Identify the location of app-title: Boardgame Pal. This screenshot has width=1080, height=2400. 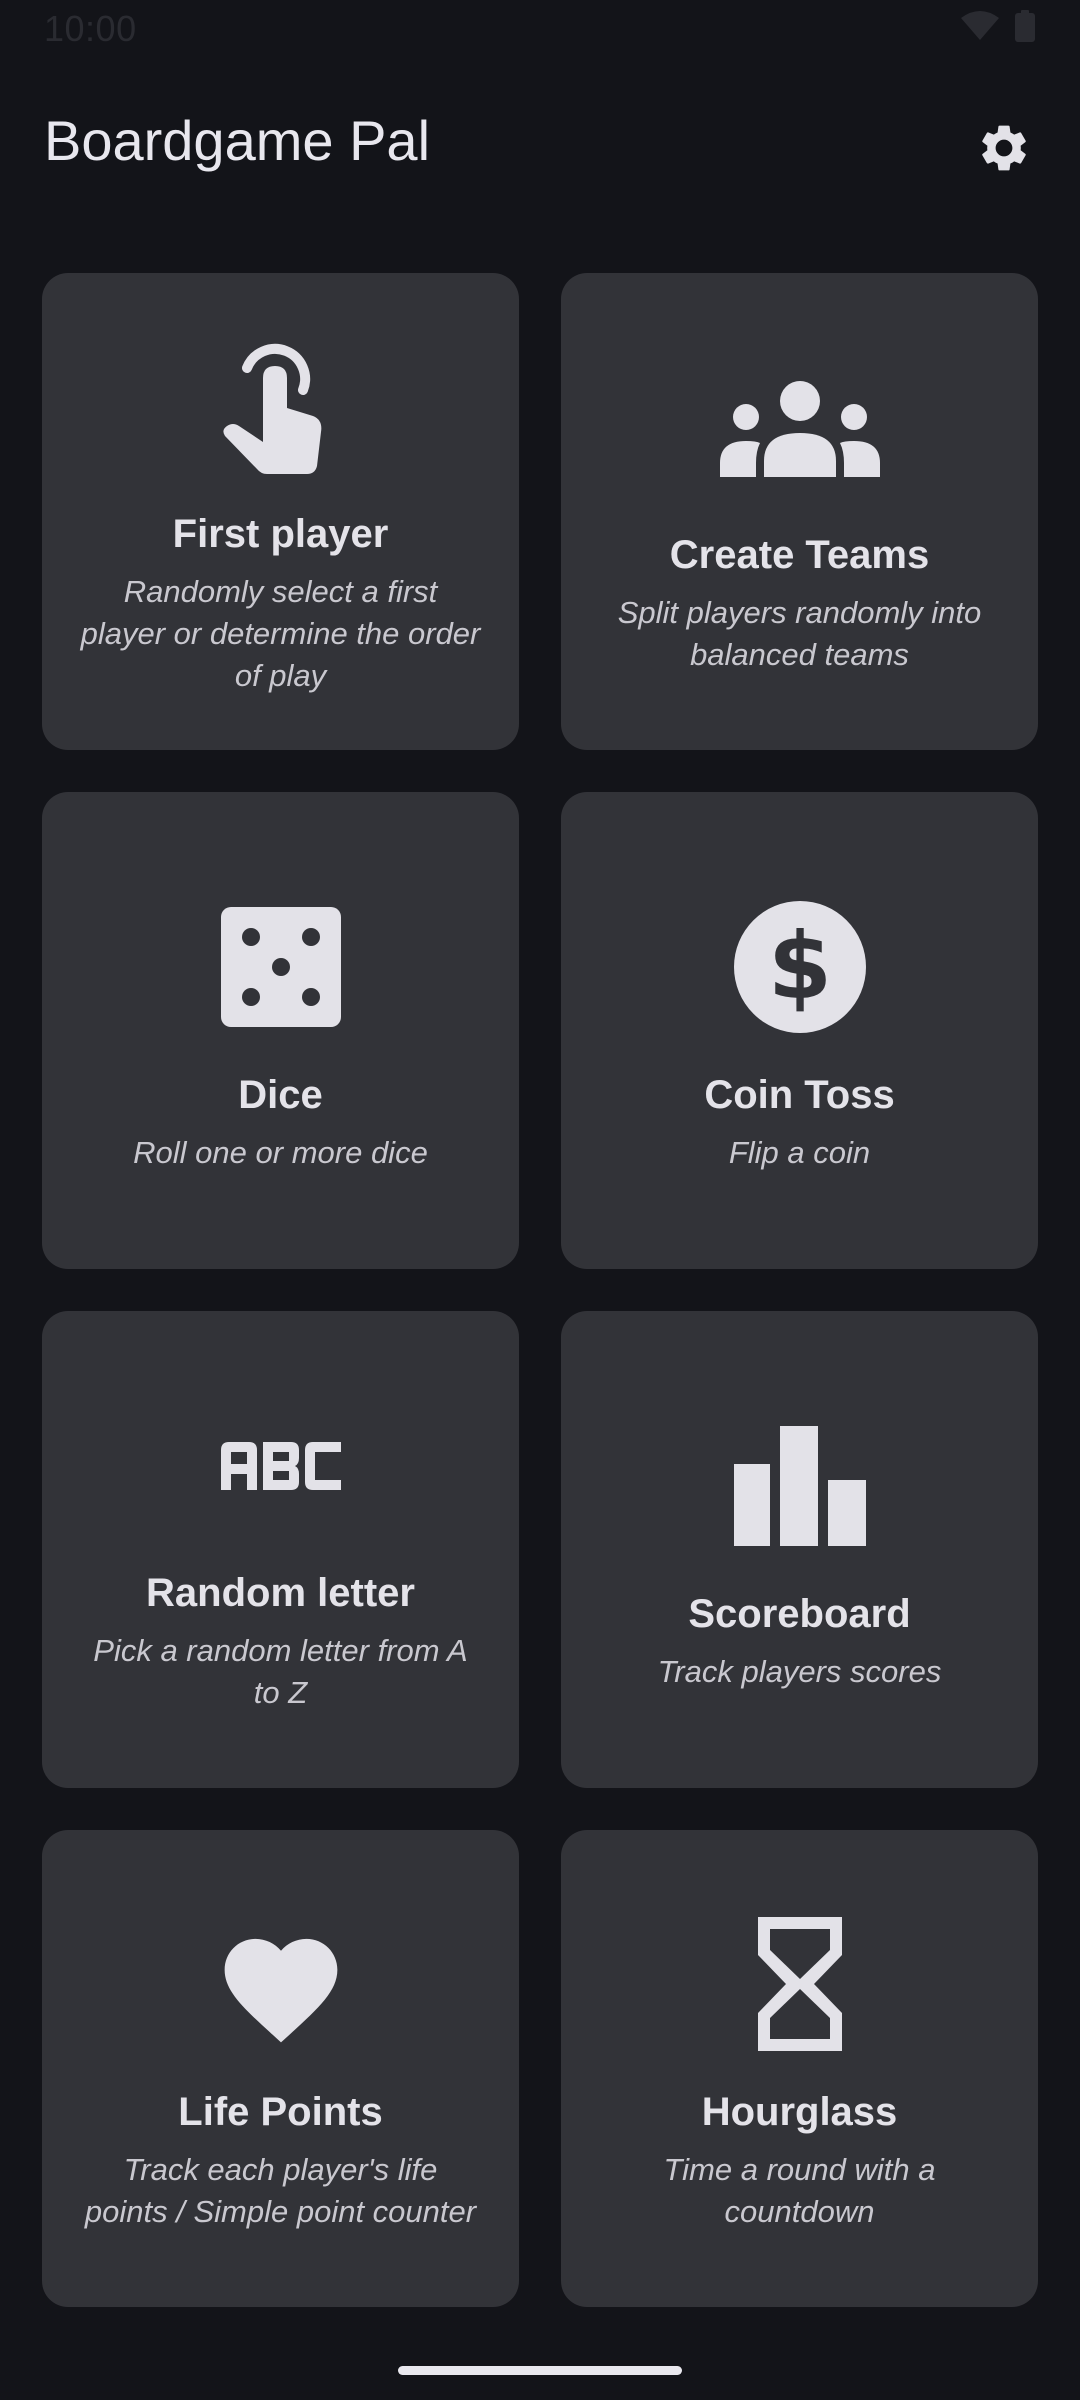
(237, 140).